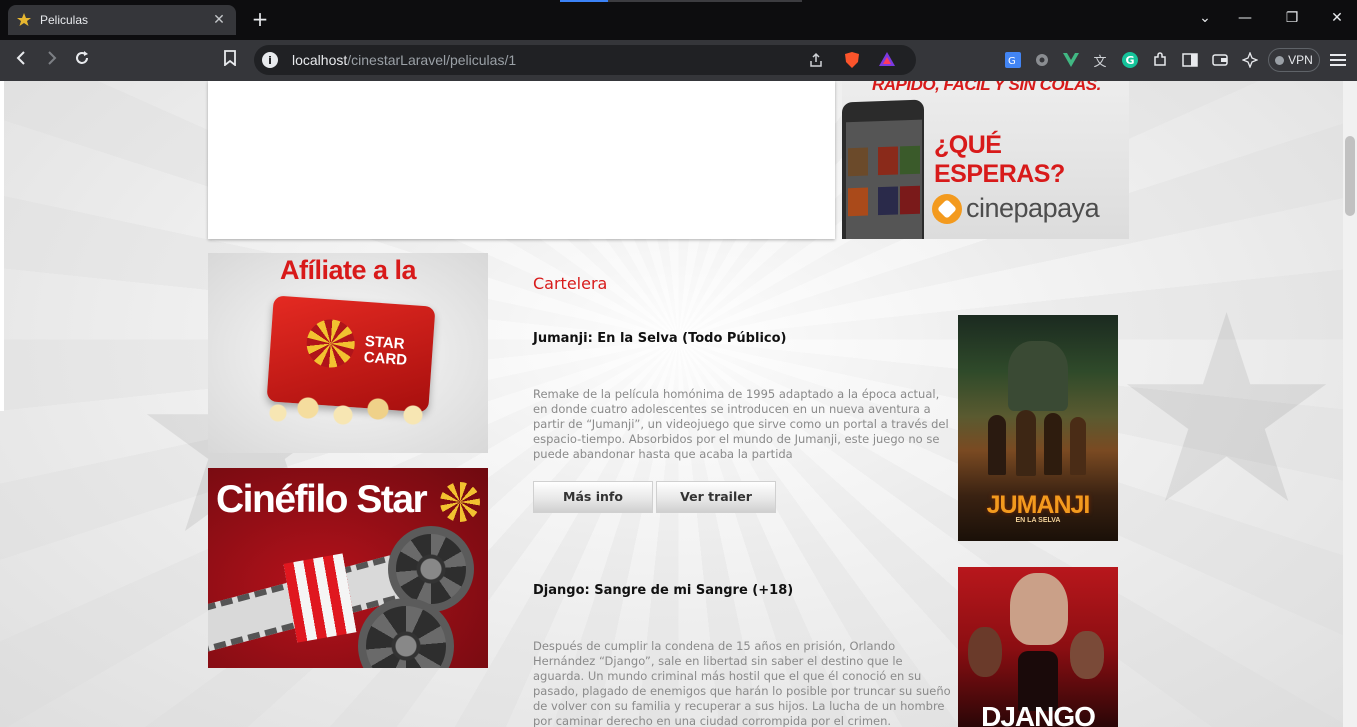  I want to click on bookmark-icon, so click(230, 61).